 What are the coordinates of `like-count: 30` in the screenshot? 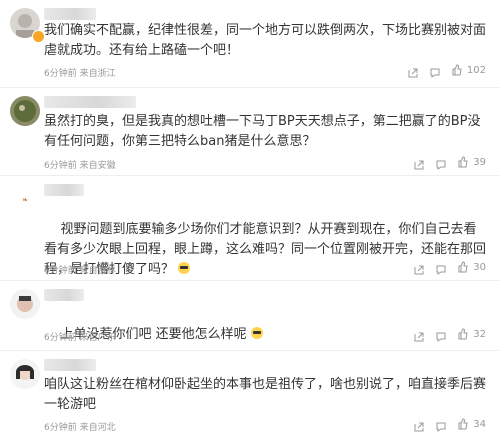 It's located at (479, 267).